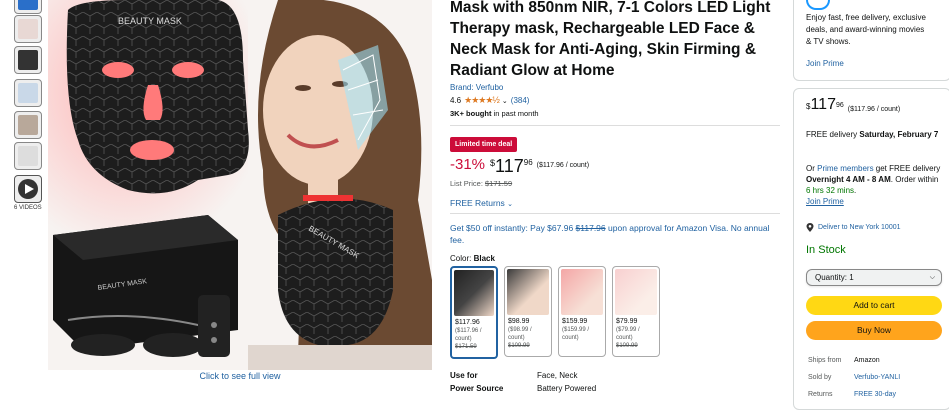 This screenshot has height=410, width=949. I want to click on swatch-list-price: $171.59, so click(466, 347).